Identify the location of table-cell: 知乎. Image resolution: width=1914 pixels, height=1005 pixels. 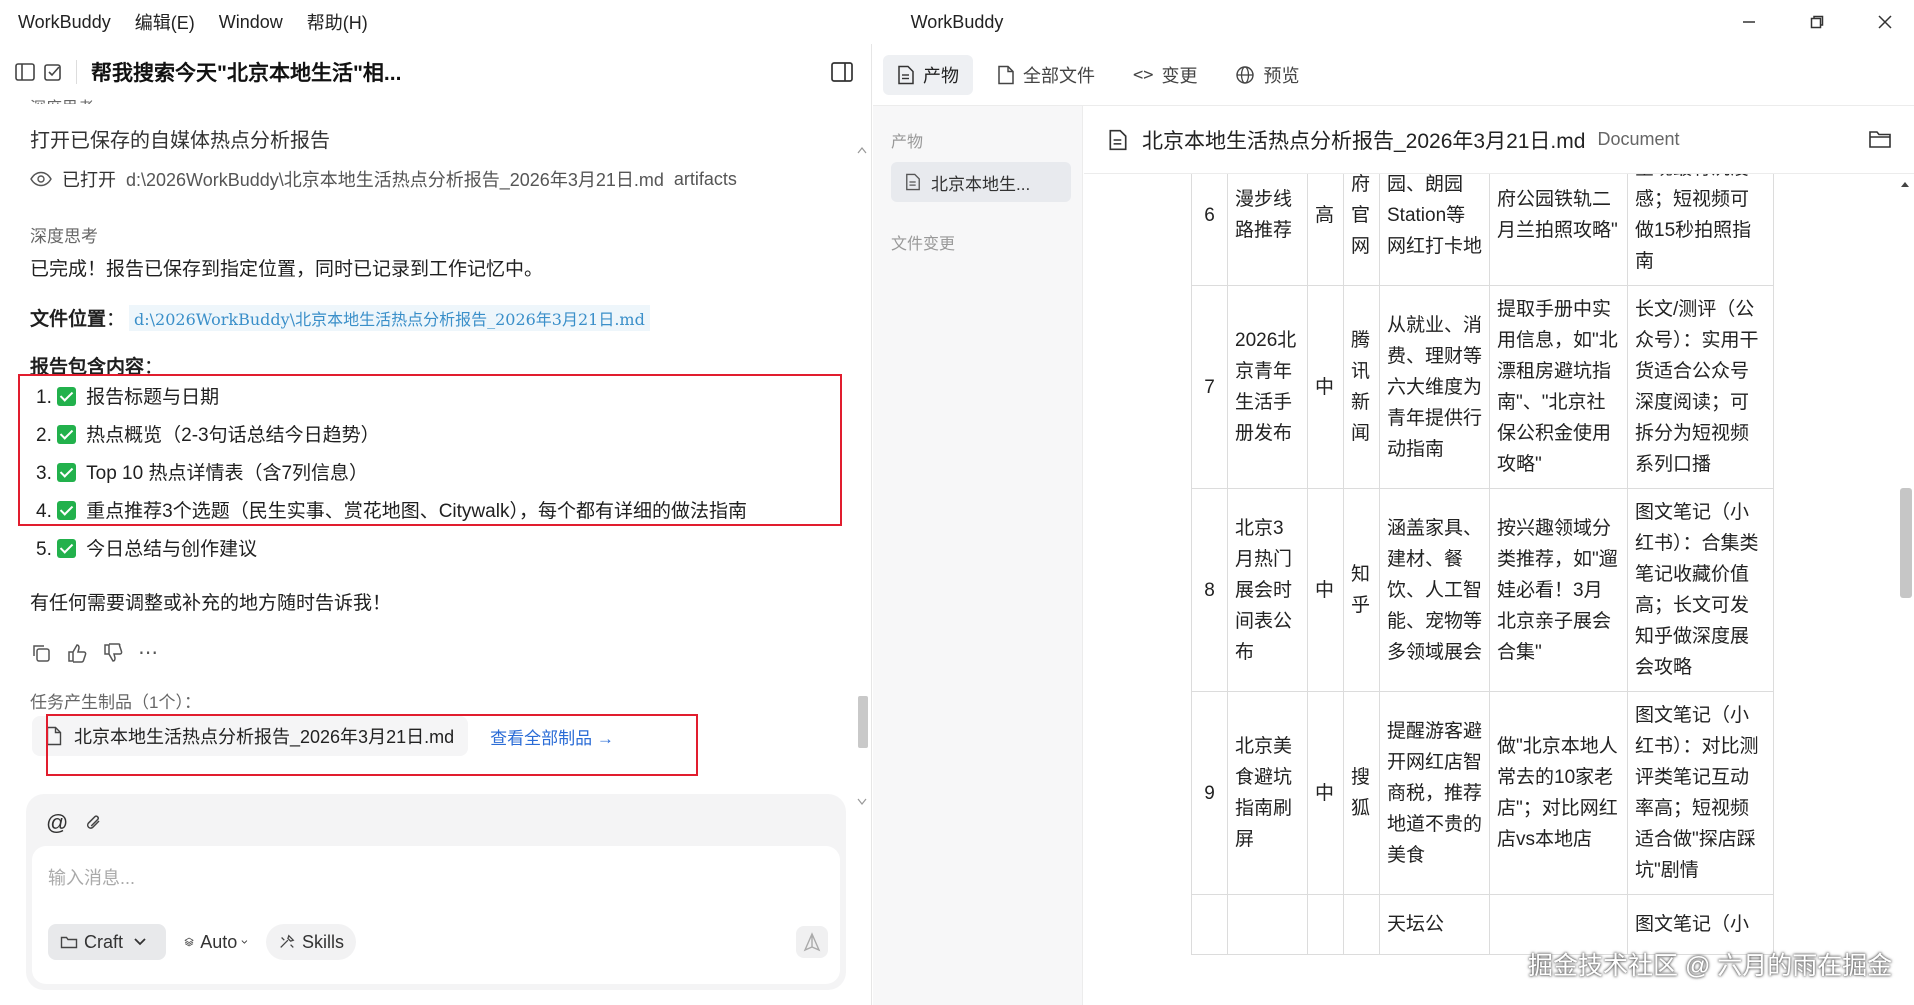
(1361, 590).